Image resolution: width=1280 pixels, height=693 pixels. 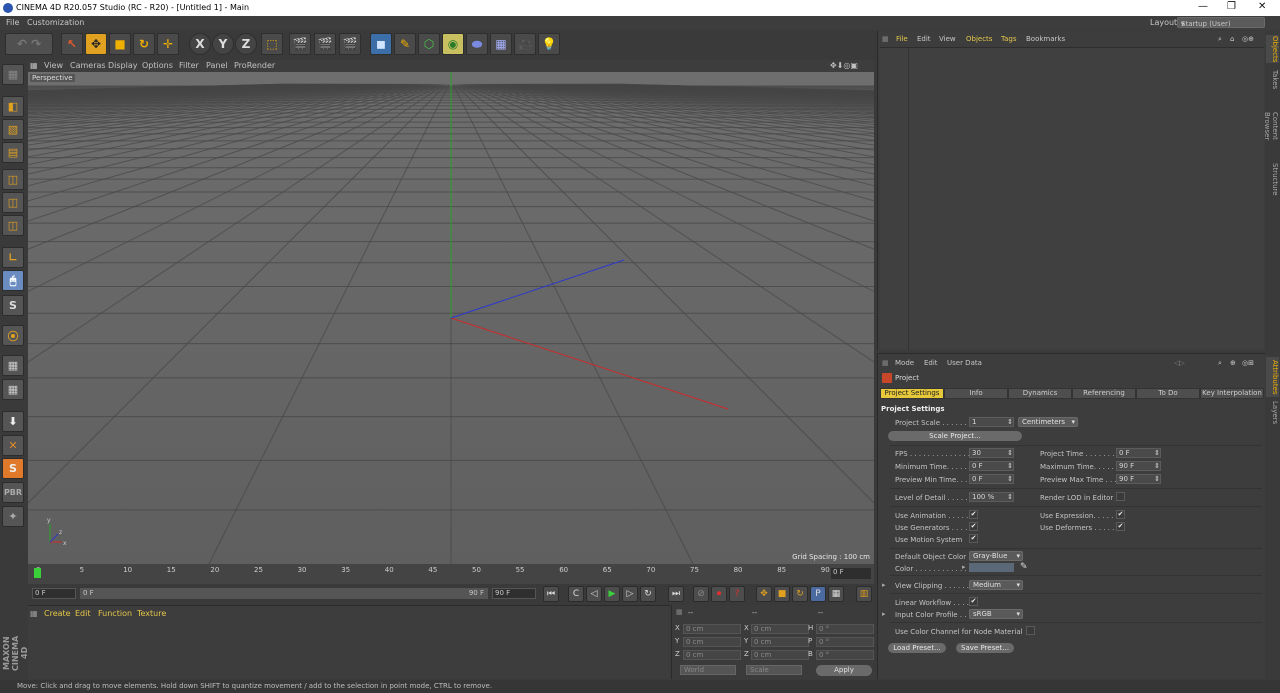 I want to click on default-color-dropdown: Gray-Blue ▾, so click(x=996, y=556).